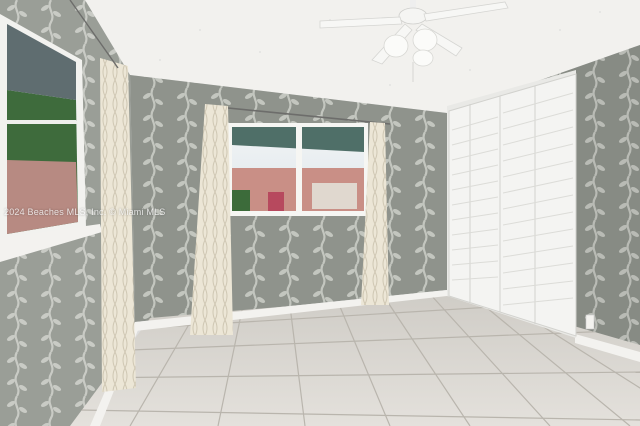  Describe the element at coordinates (512, 204) in the screenshot. I see `closet-doors` at that location.